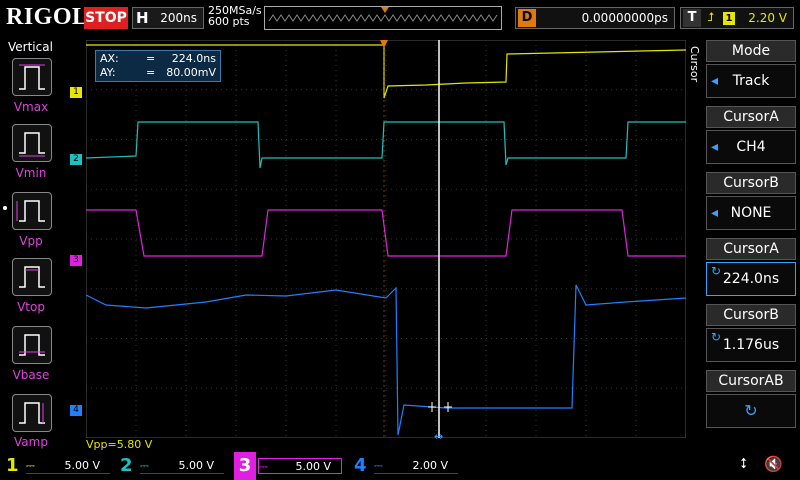 This screenshot has width=800, height=480. I want to click on vmin-icon, so click(32, 144).